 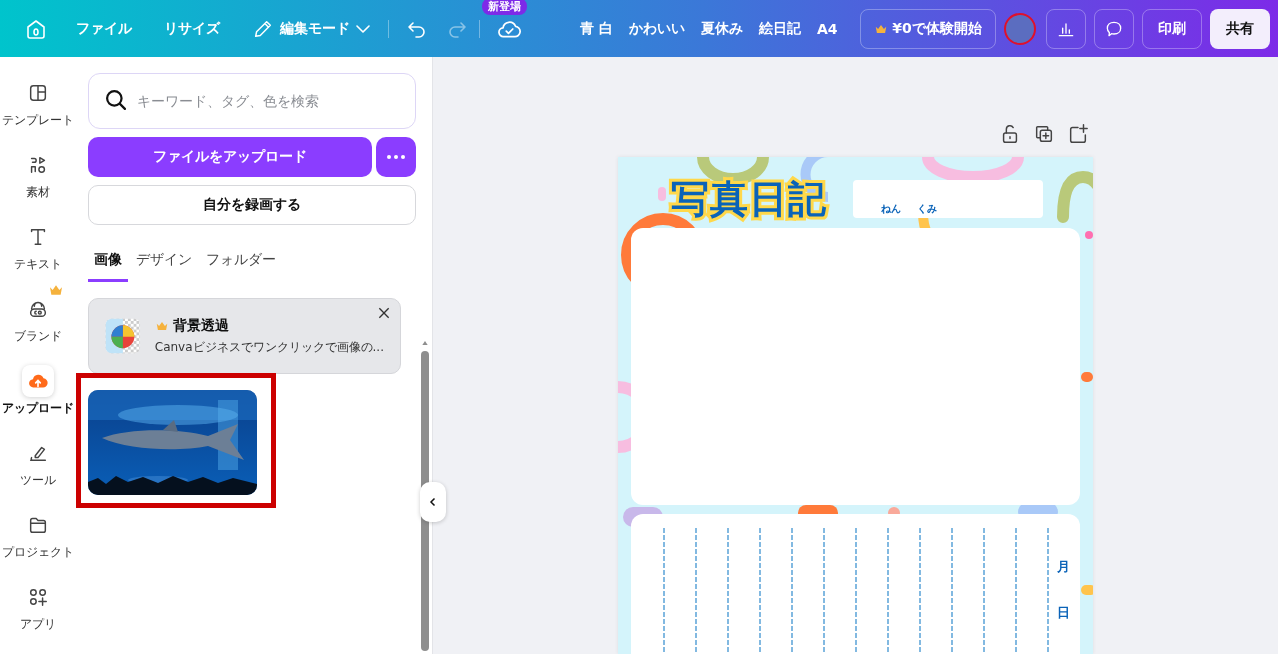 I want to click on tab: 画像, so click(x=108, y=264).